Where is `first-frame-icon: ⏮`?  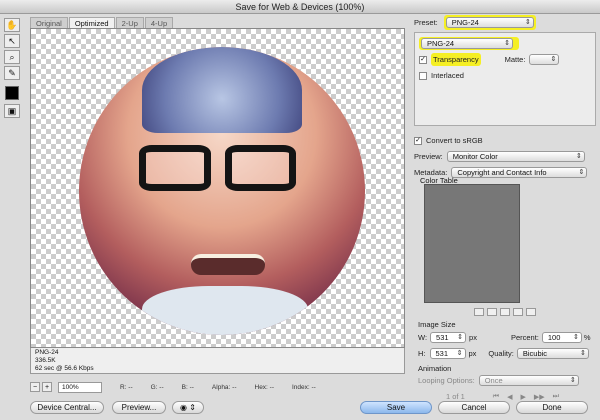
first-frame-icon: ⏮ is located at coordinates (496, 397).